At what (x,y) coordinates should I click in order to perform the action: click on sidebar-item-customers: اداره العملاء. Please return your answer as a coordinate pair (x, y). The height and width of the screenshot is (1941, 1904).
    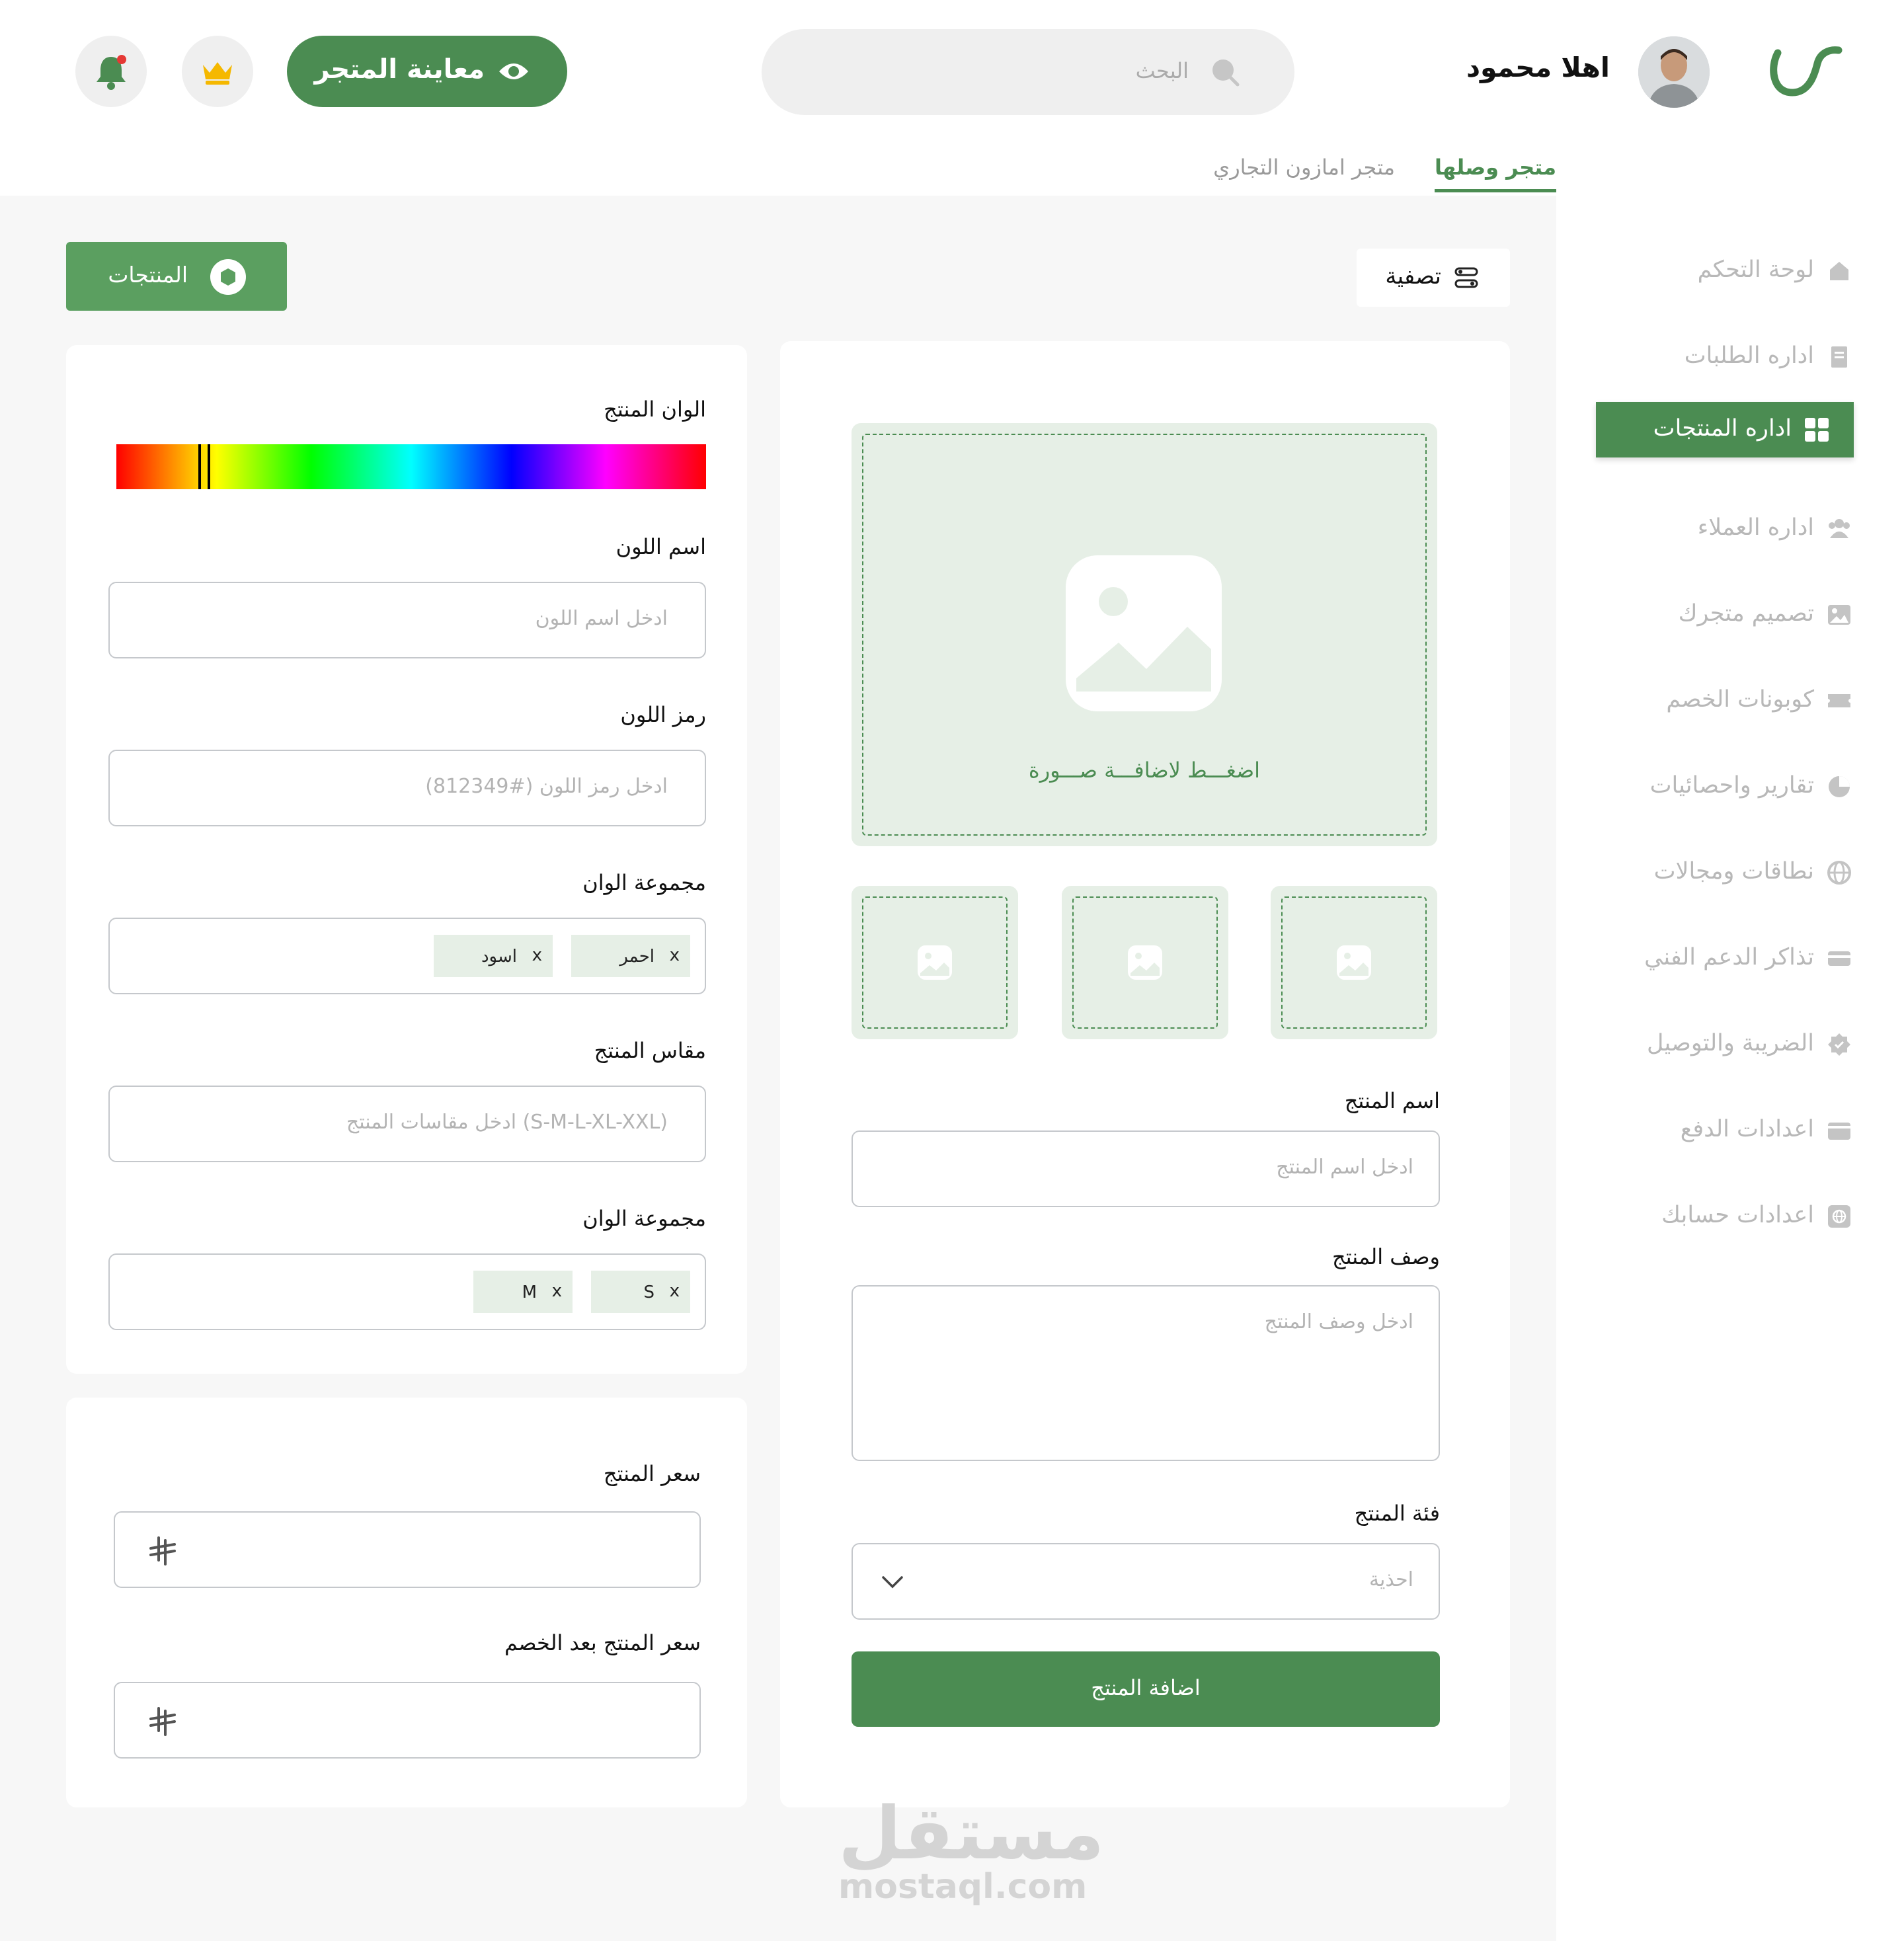
    Looking at the image, I should click on (1730, 529).